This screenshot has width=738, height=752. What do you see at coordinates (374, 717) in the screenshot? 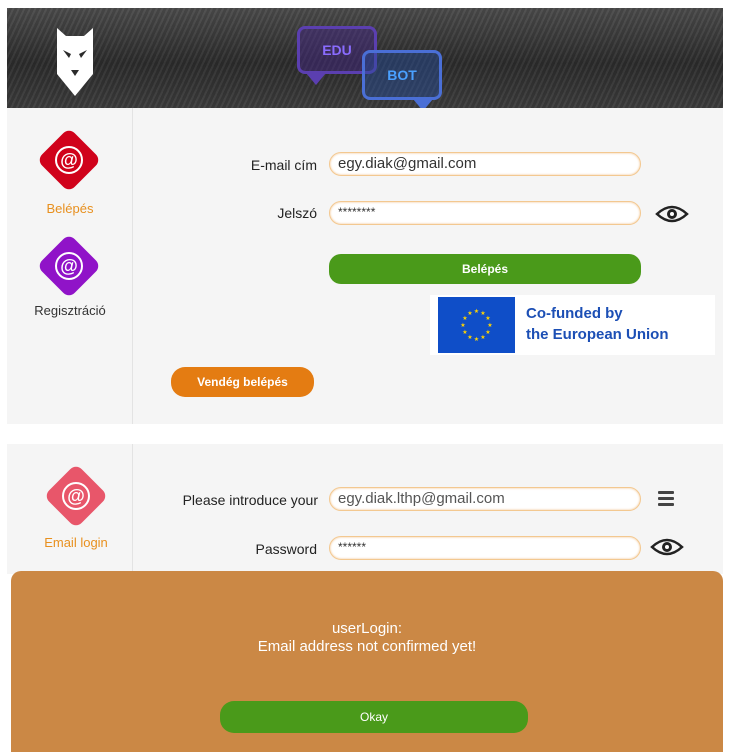
I see `okay-button: Okay` at bounding box center [374, 717].